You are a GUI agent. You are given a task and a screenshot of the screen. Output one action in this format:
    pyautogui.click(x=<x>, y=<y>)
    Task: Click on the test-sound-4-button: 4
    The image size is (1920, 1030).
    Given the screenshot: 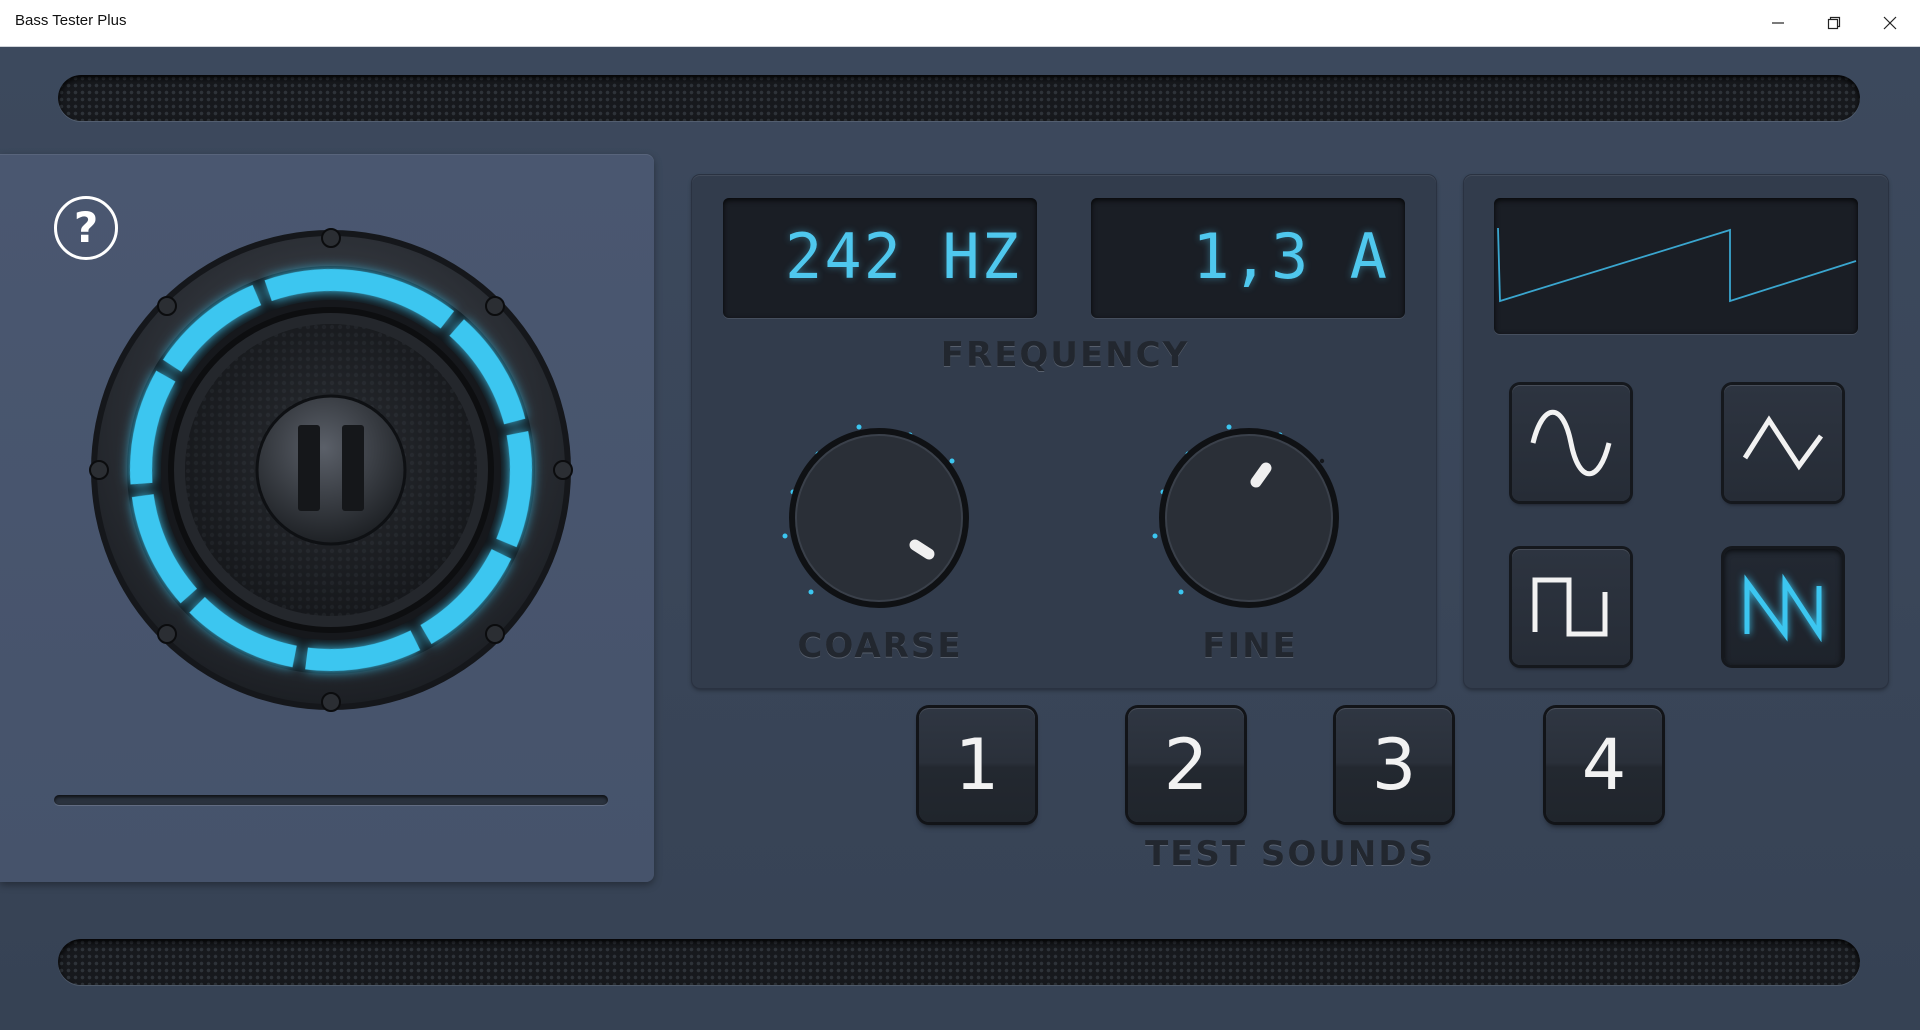 What is the action you would take?
    pyautogui.click(x=1604, y=765)
    